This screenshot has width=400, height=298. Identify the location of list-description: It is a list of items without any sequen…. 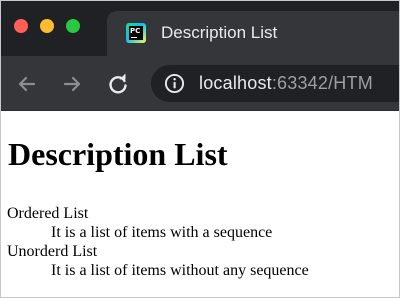
(180, 270).